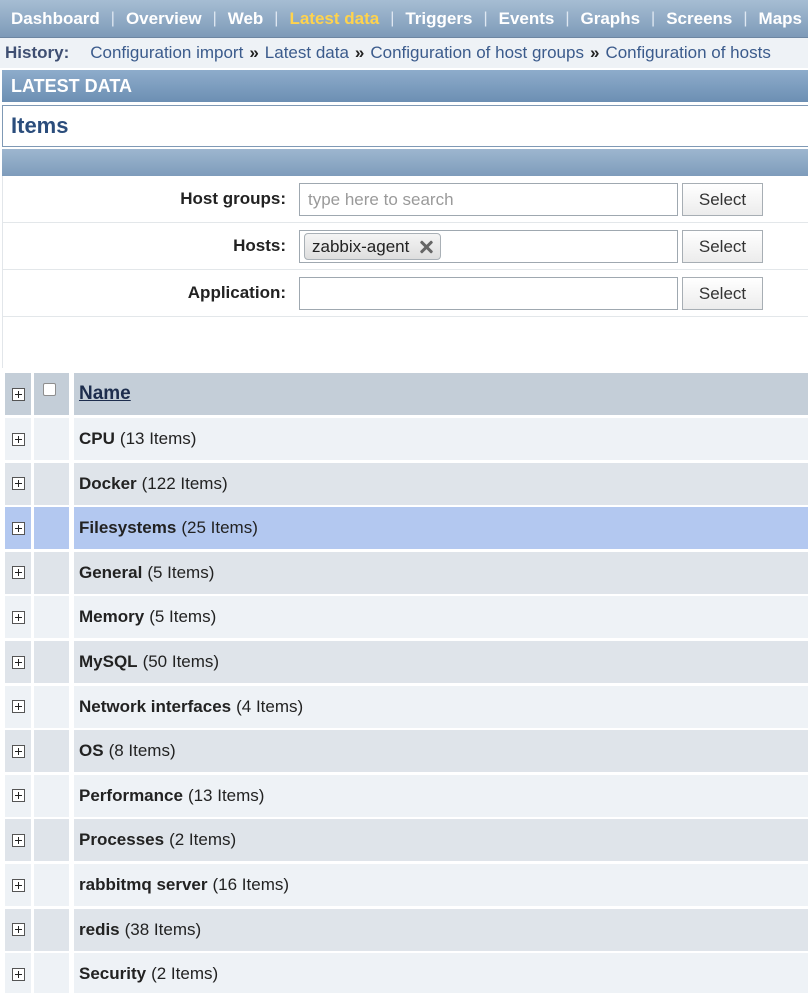 The width and height of the screenshot is (808, 993). What do you see at coordinates (122, 840) in the screenshot?
I see `application-name: Processes` at bounding box center [122, 840].